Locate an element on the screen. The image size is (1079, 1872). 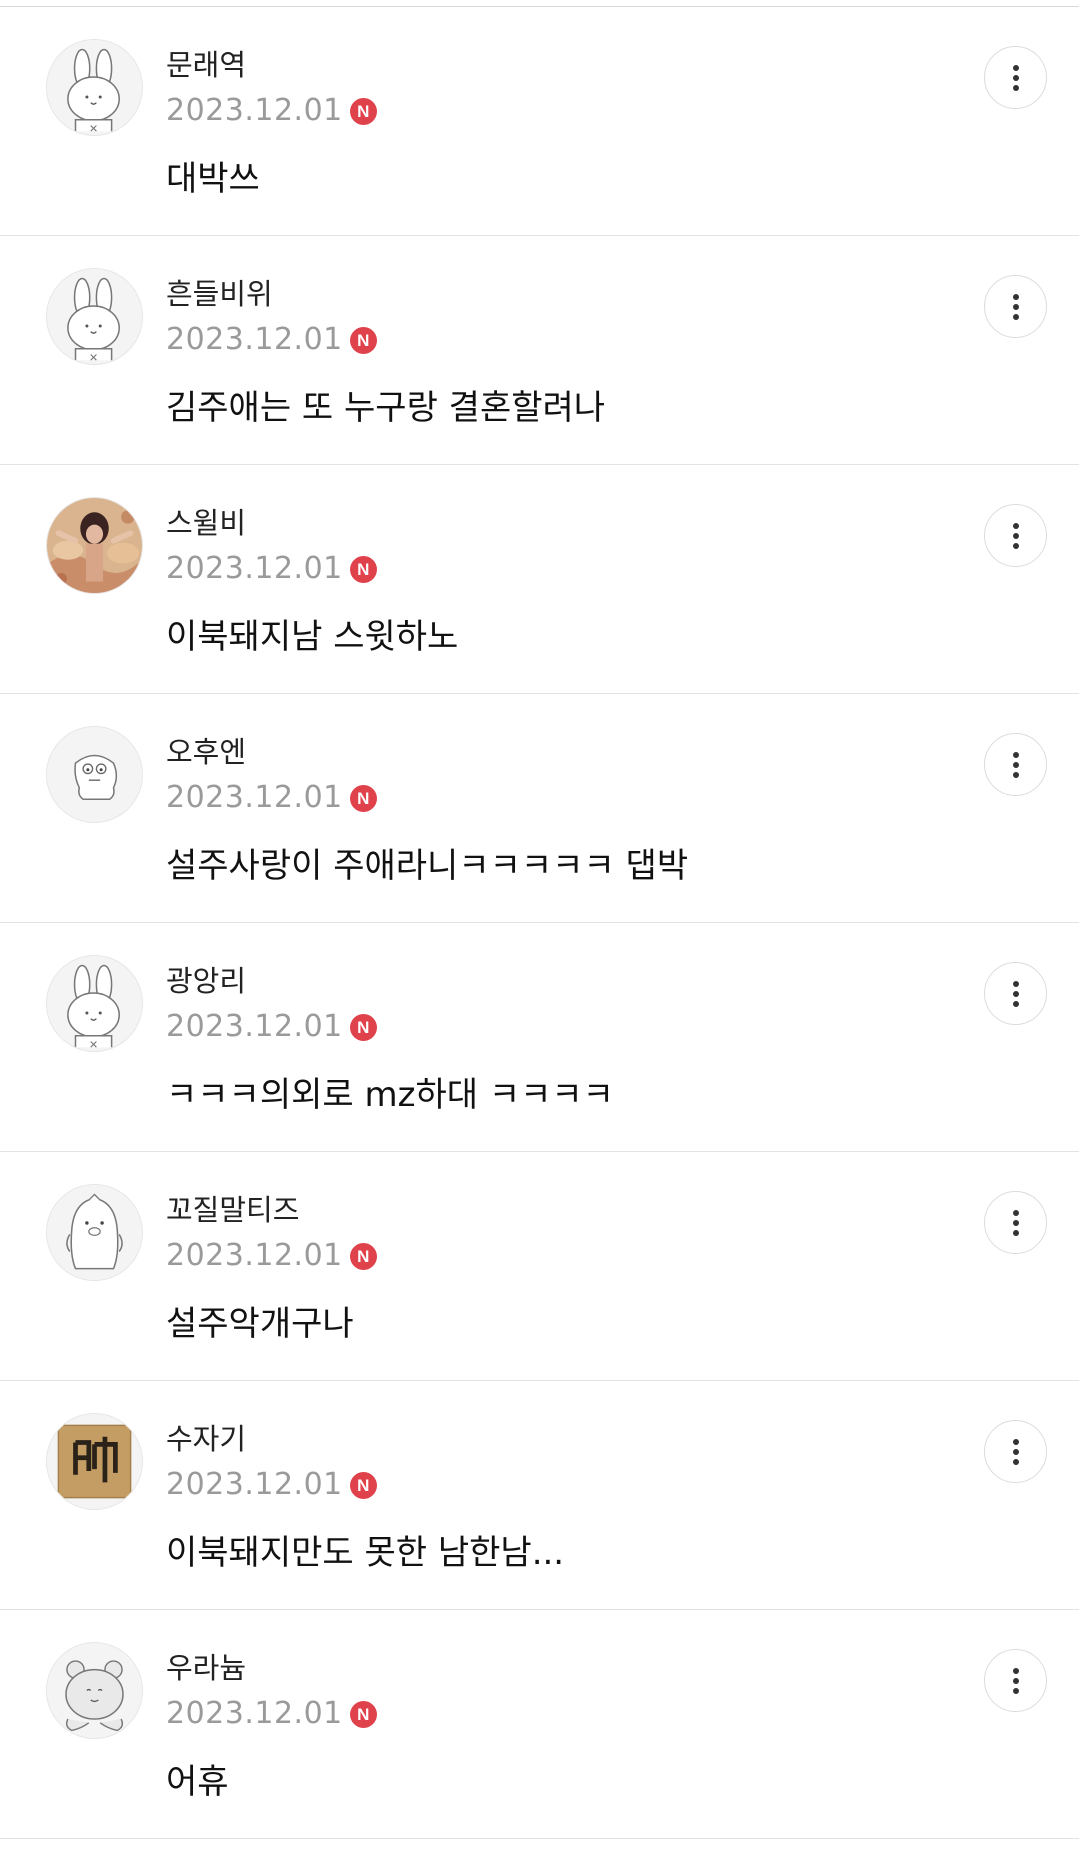
comment-nickname: 꼬질말티즈 is located at coordinates (232, 1210).